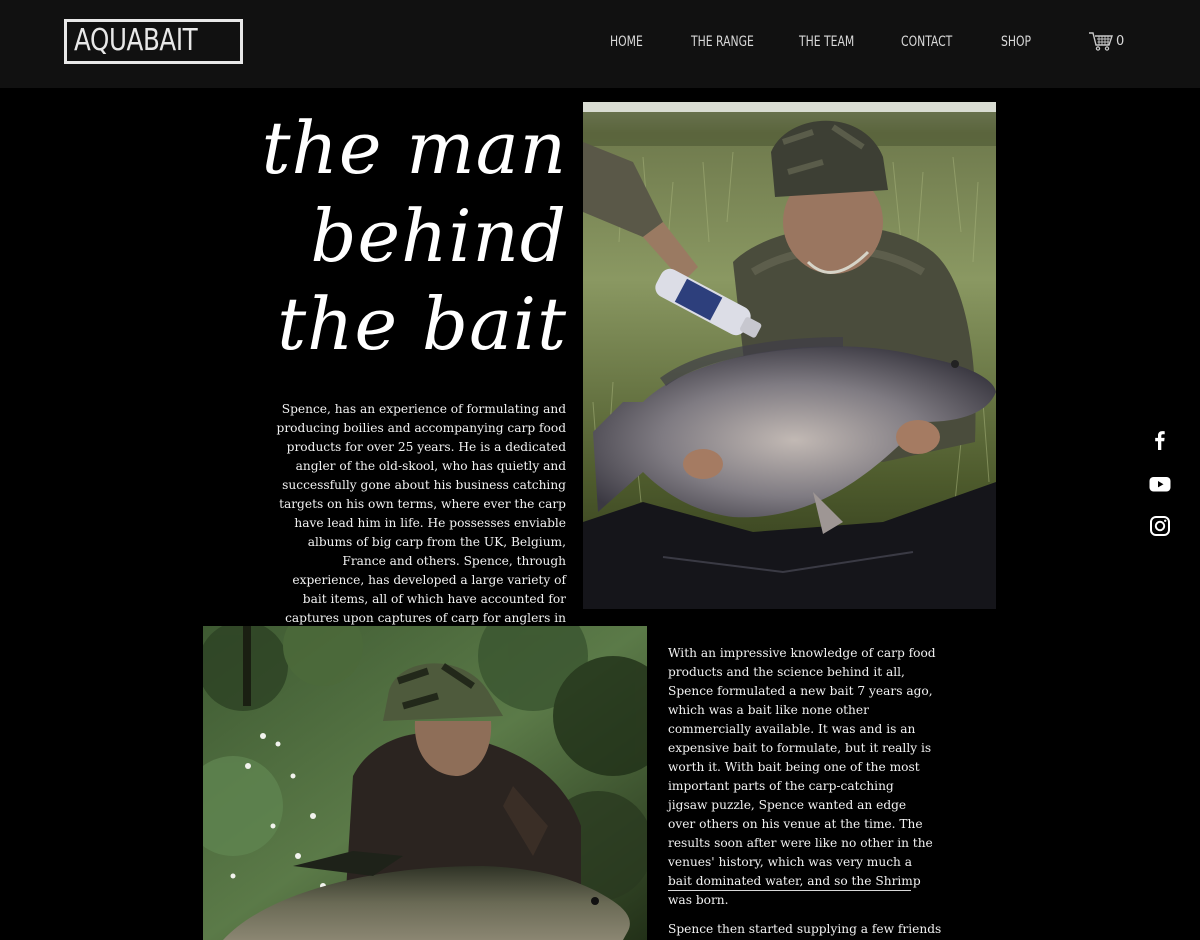 This screenshot has width=1200, height=940. What do you see at coordinates (438, 236) in the screenshot?
I see `hero-title-line: behind` at bounding box center [438, 236].